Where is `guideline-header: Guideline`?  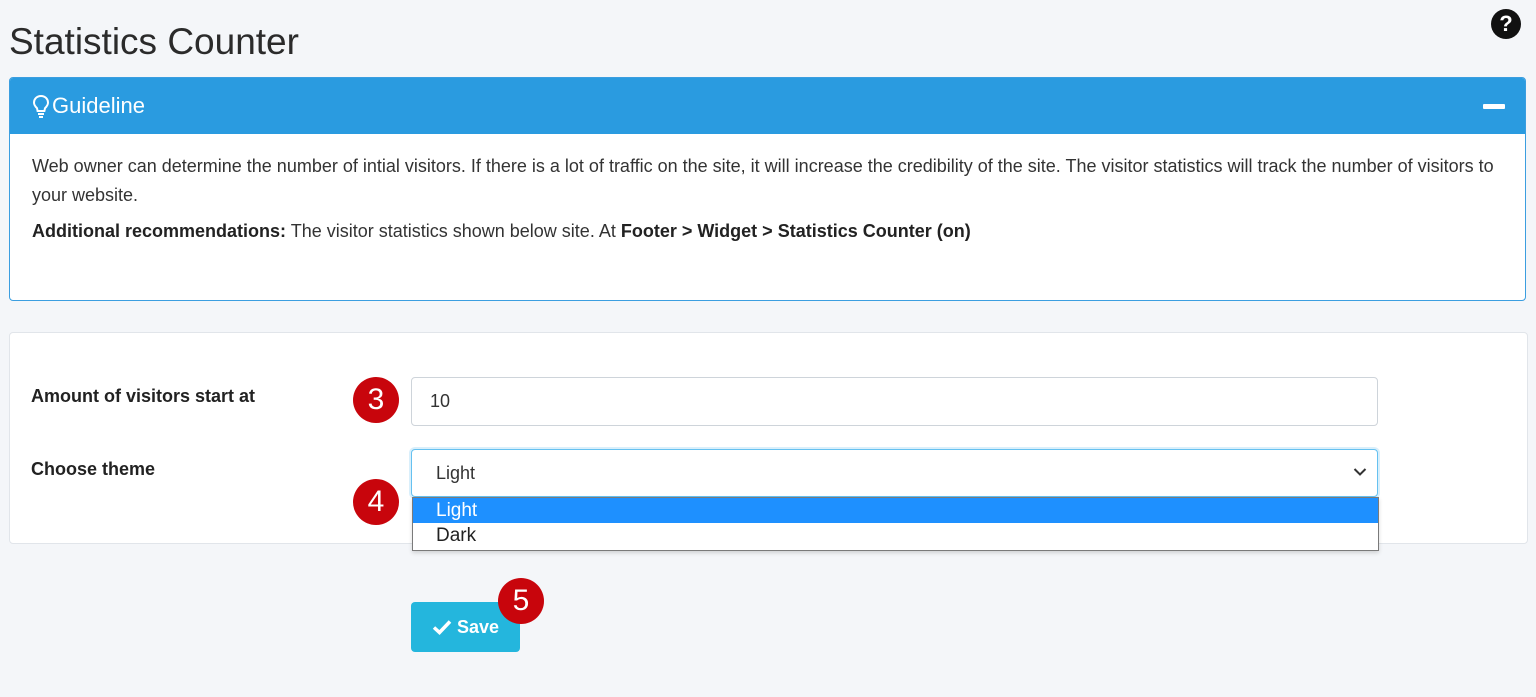 guideline-header: Guideline is located at coordinates (767, 106).